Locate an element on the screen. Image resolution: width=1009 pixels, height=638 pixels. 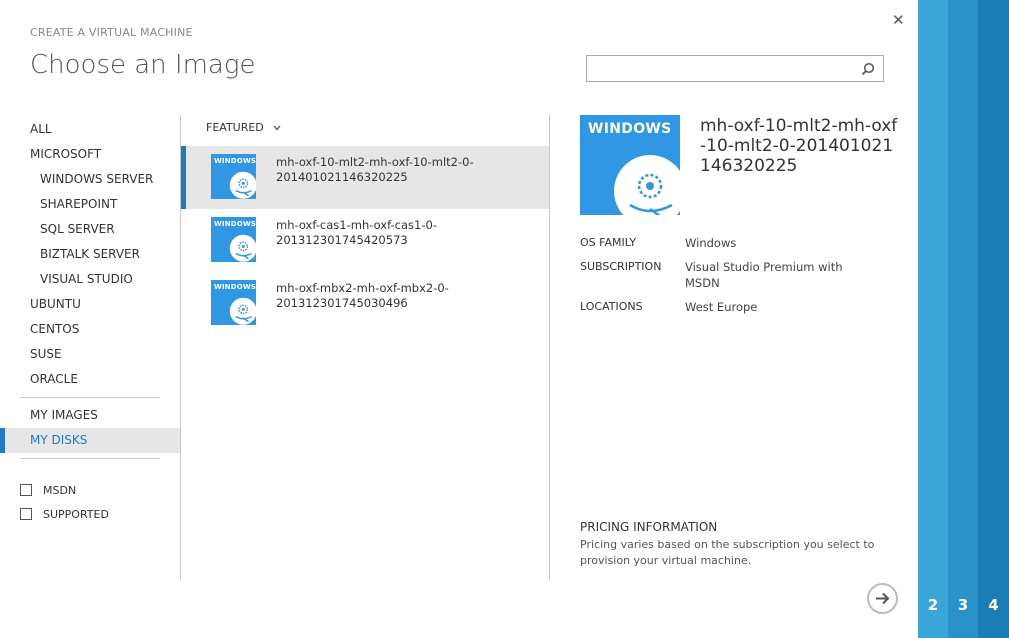
nav-item-centos: CENTOS is located at coordinates (90, 329).